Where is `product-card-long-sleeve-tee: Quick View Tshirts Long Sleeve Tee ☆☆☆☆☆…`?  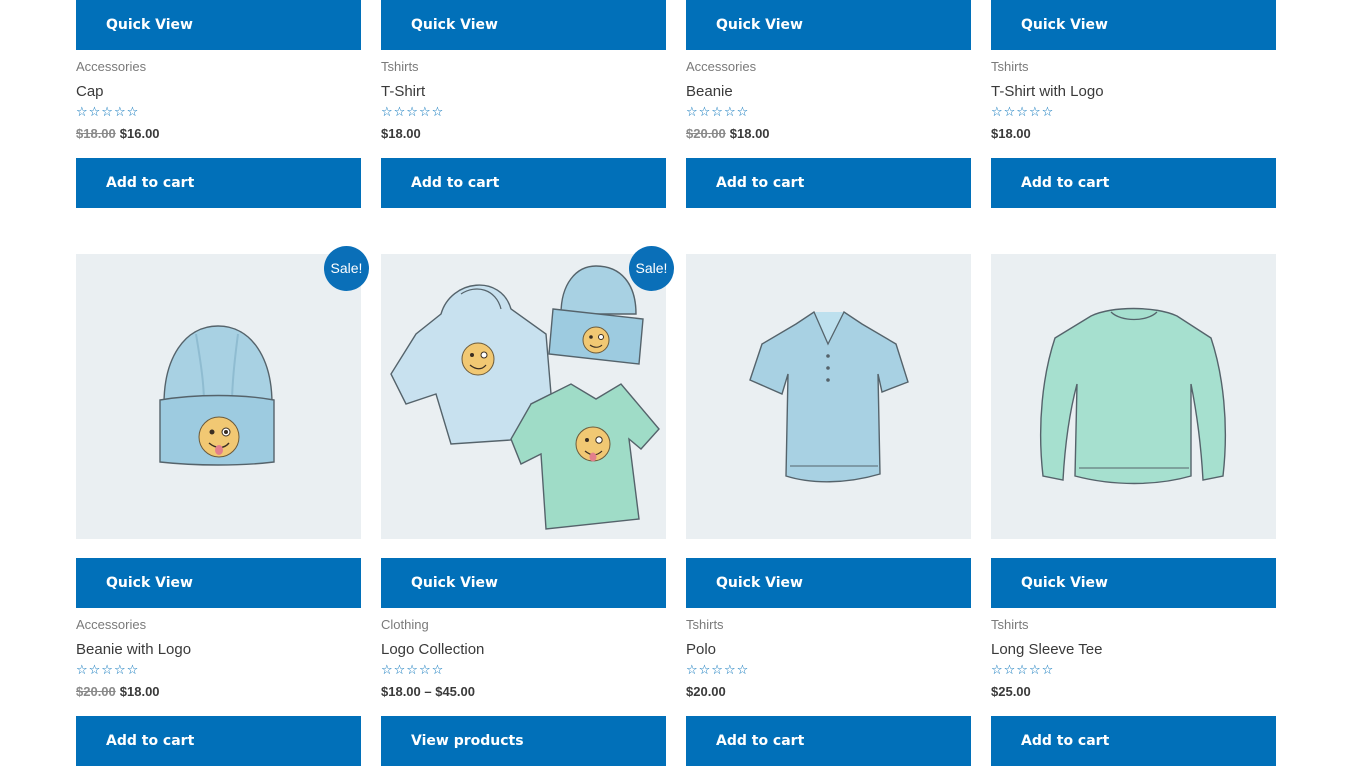 product-card-long-sleeve-tee: Quick View Tshirts Long Sleeve Tee ☆☆☆☆☆… is located at coordinates (1133, 510).